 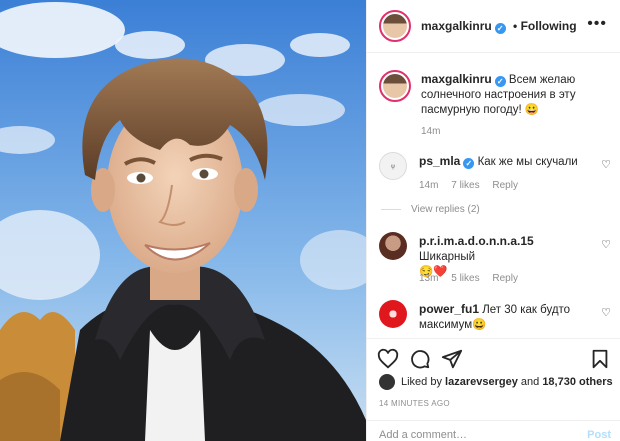 What do you see at coordinates (388, 359) in the screenshot?
I see `heart-icon` at bounding box center [388, 359].